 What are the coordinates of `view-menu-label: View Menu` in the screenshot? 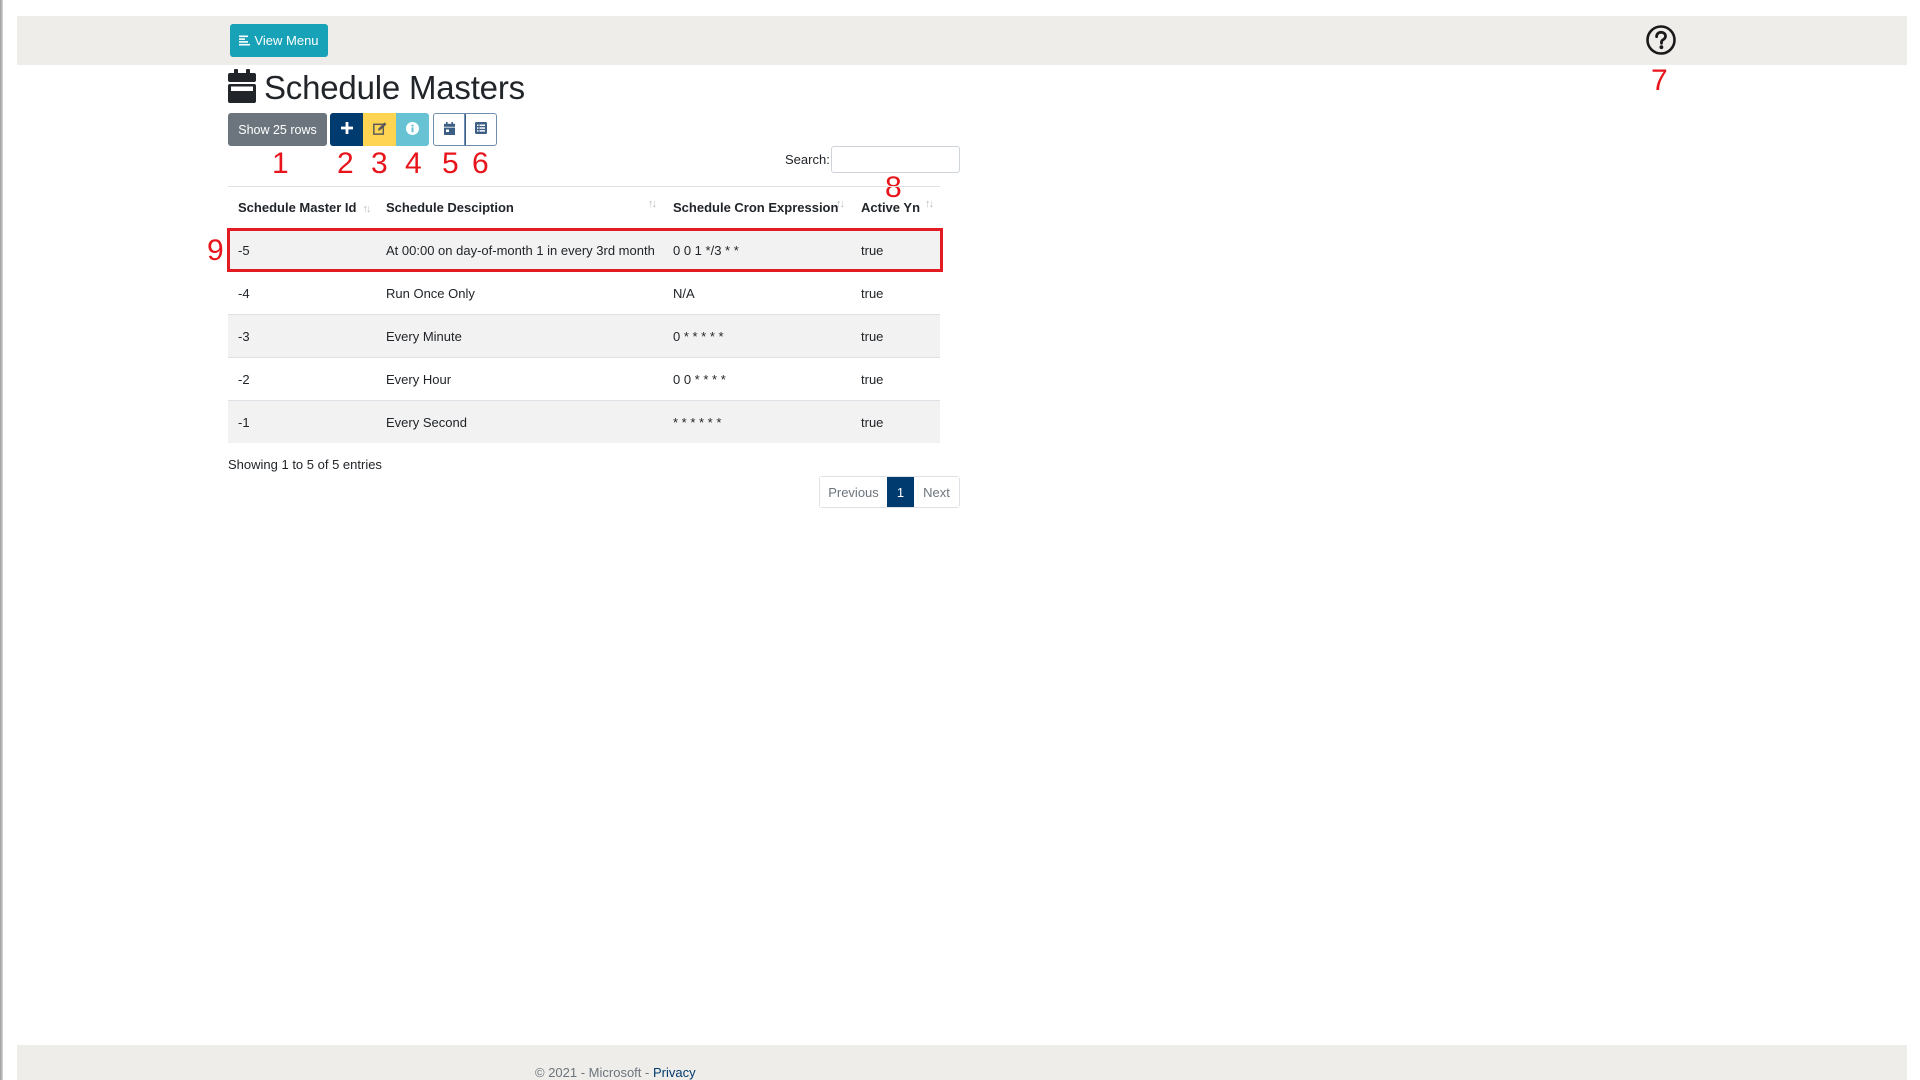 It's located at (286, 40).